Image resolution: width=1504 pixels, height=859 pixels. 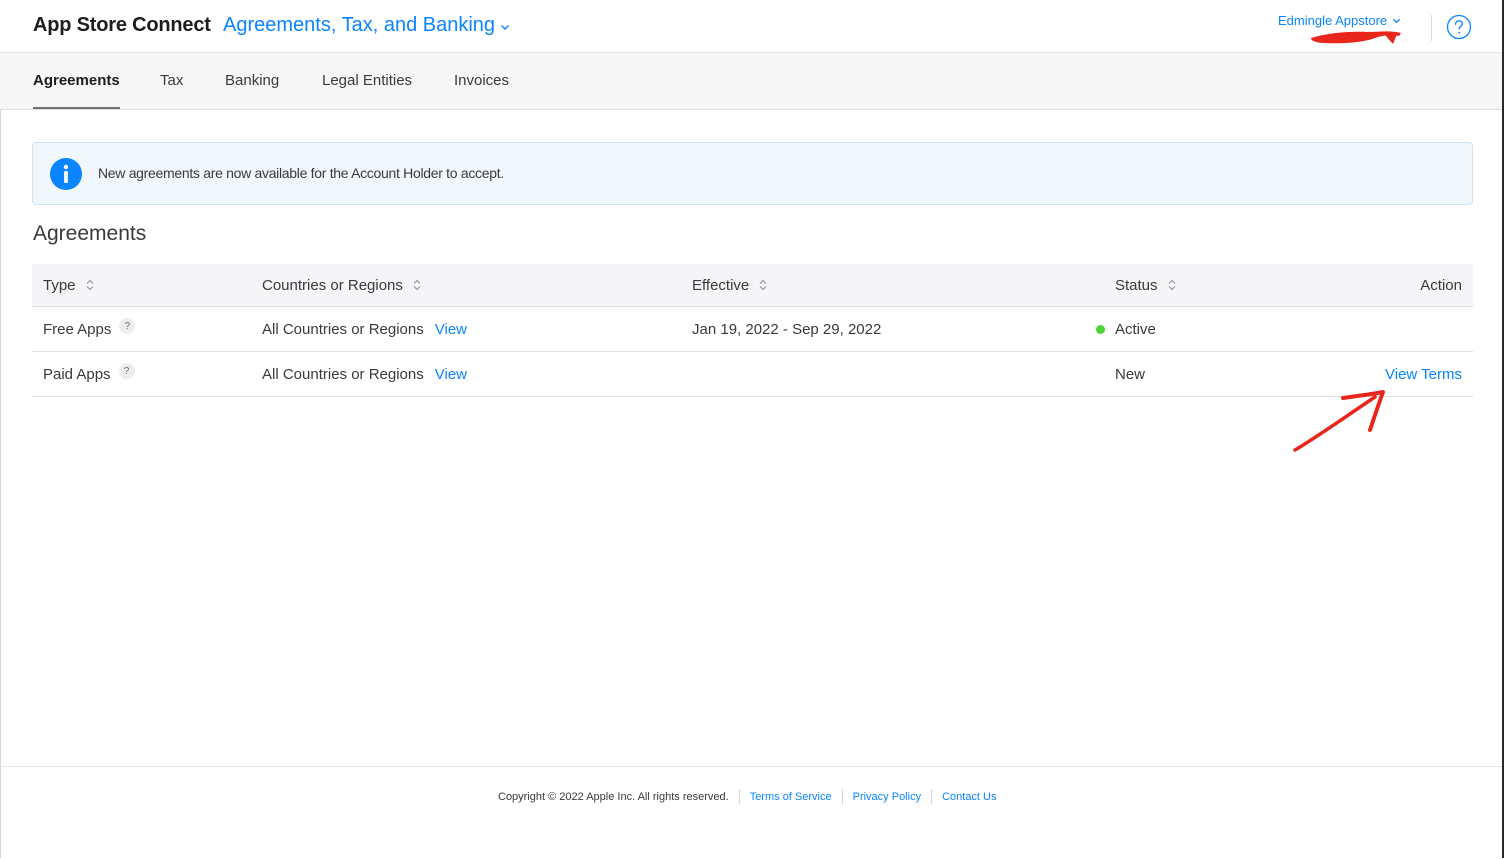 I want to click on status-active-dot, so click(x=1100, y=329).